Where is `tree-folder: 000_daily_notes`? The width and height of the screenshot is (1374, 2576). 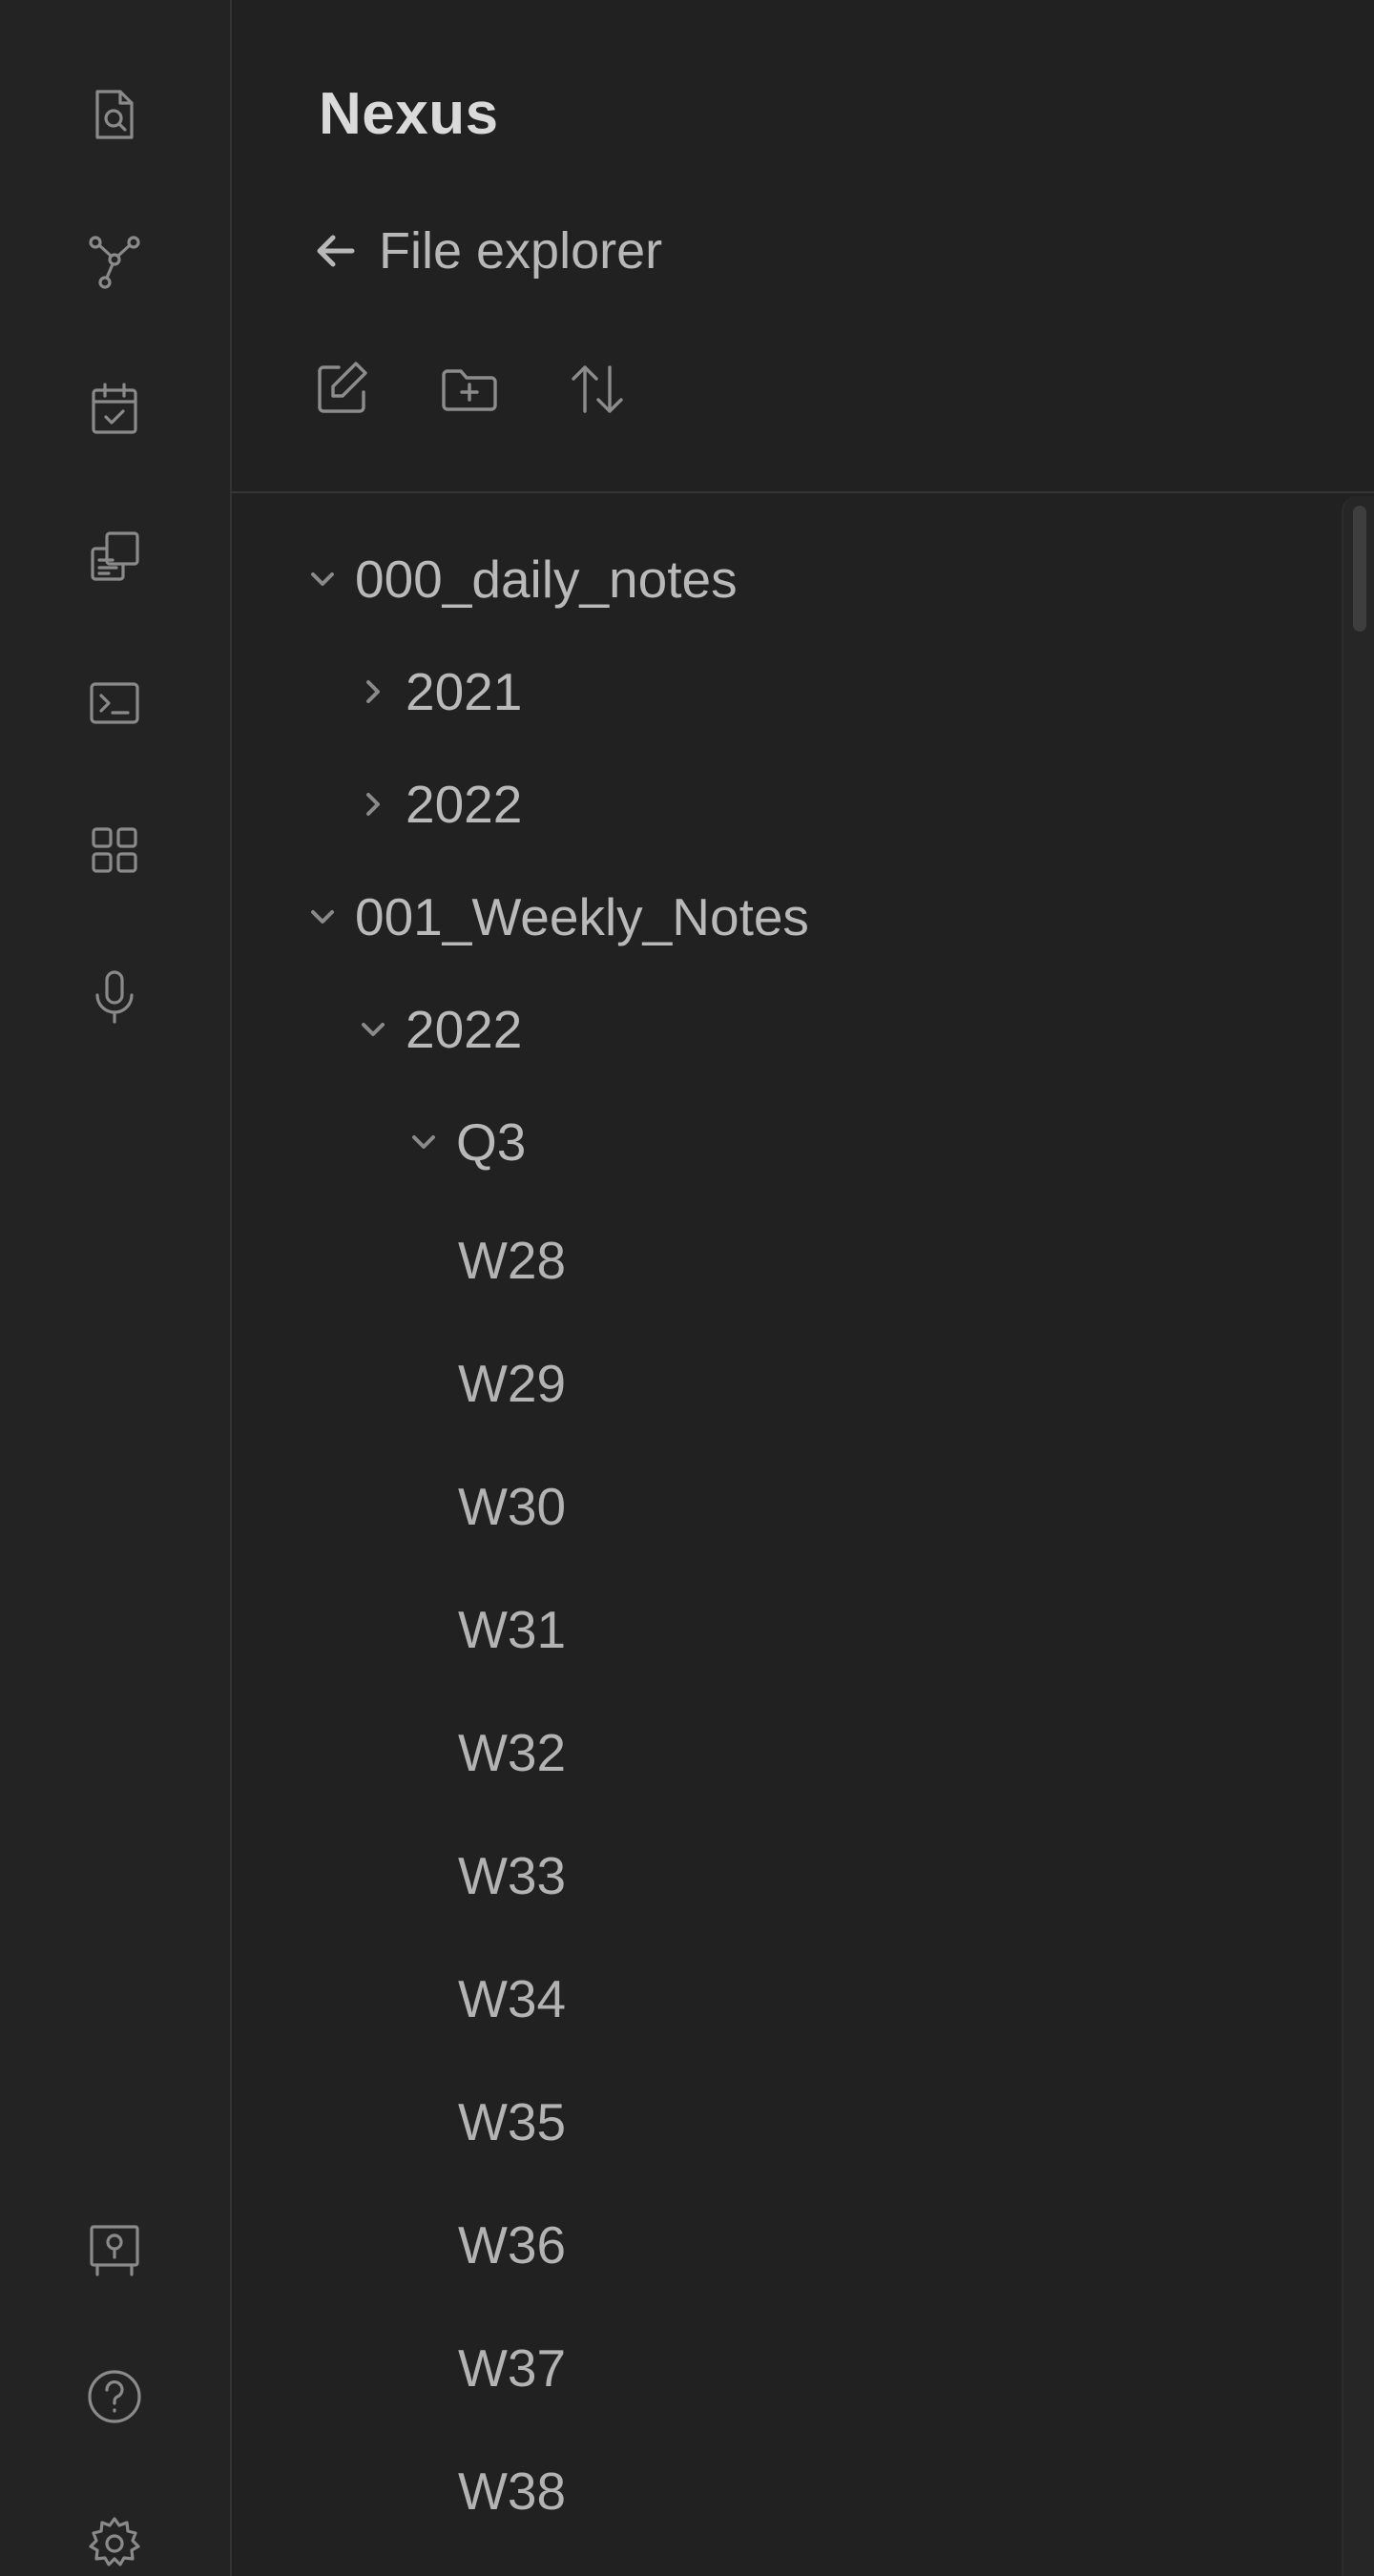
tree-folder: 000_daily_notes is located at coordinates (520, 579).